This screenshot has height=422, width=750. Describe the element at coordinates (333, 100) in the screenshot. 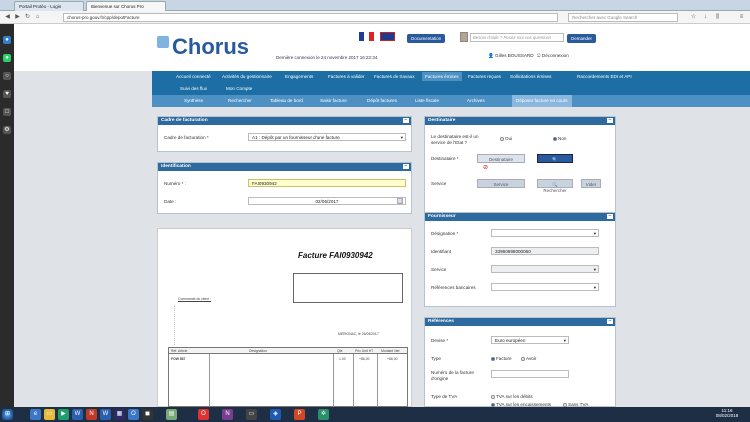

I see `submenu-saisir-facture: Saisir facture` at that location.